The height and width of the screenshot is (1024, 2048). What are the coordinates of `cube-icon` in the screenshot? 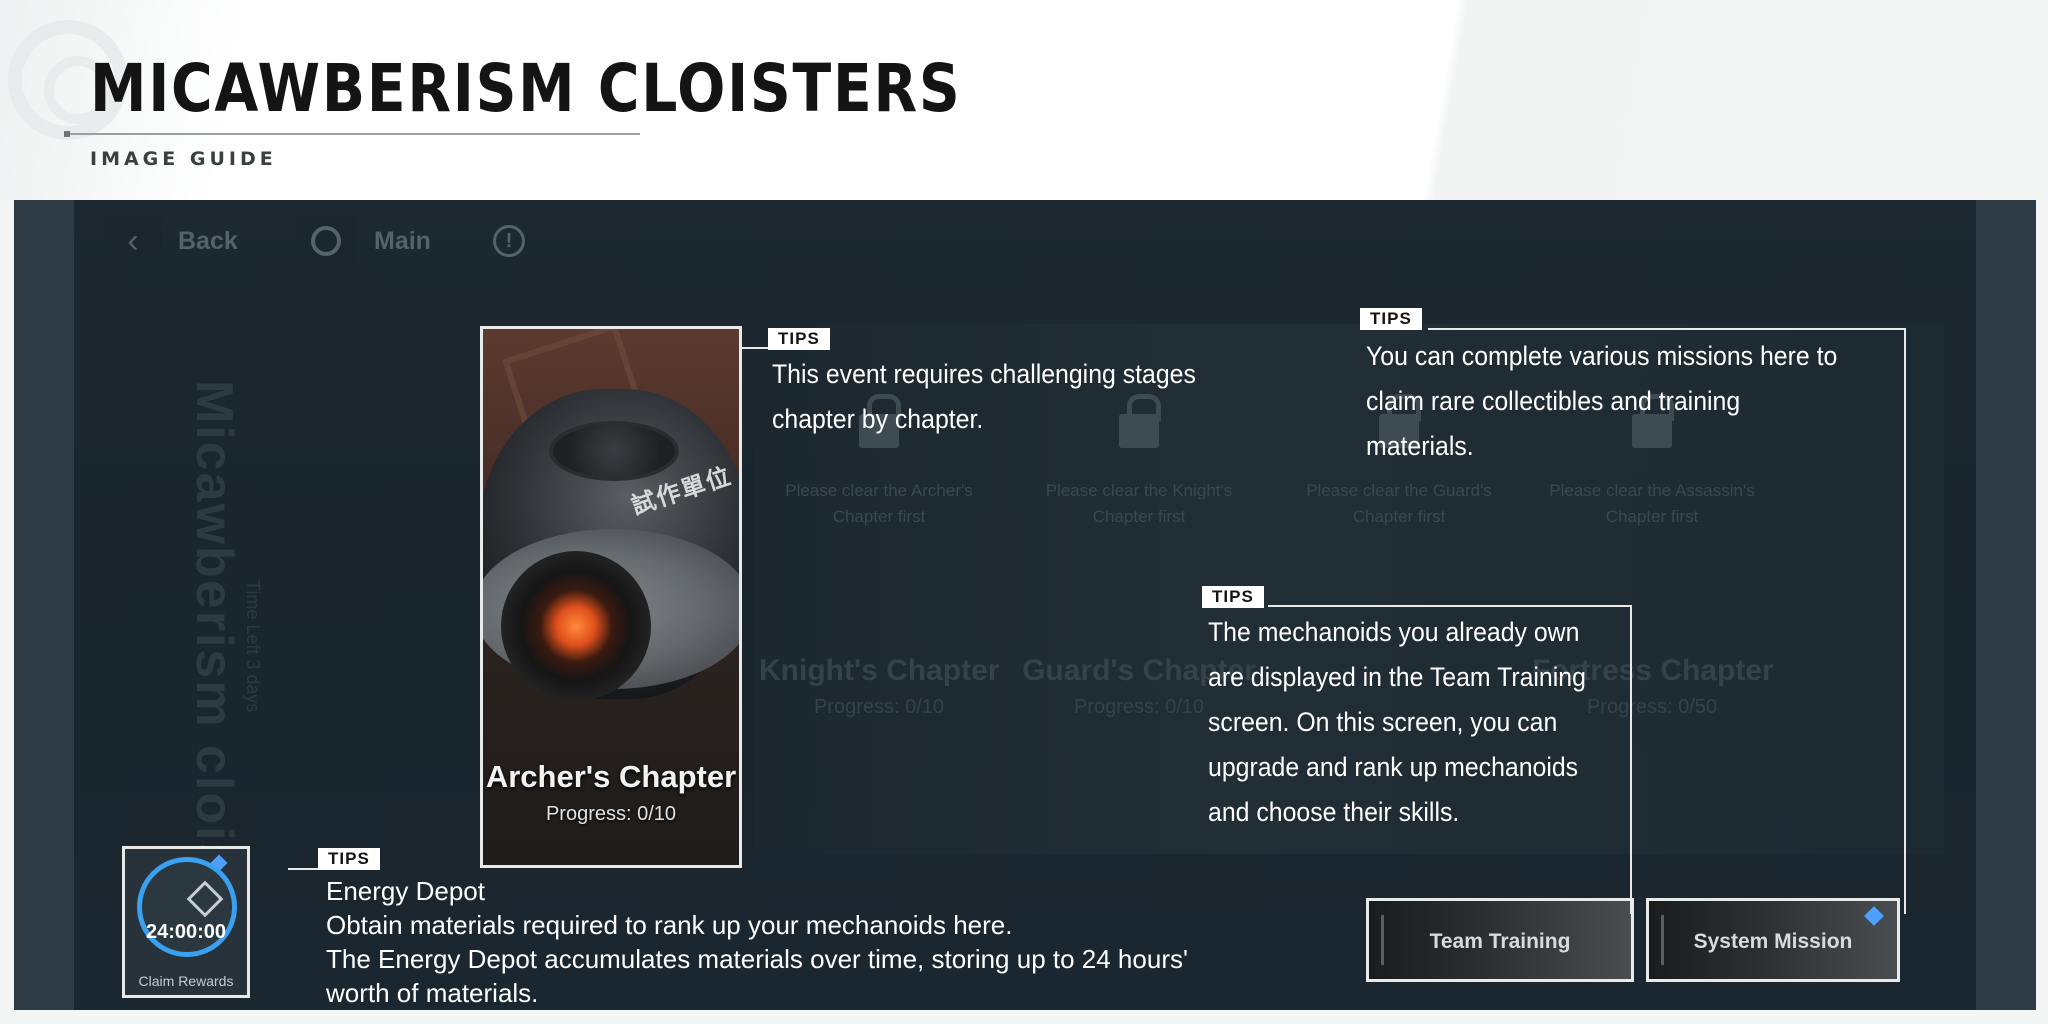 It's located at (205, 899).